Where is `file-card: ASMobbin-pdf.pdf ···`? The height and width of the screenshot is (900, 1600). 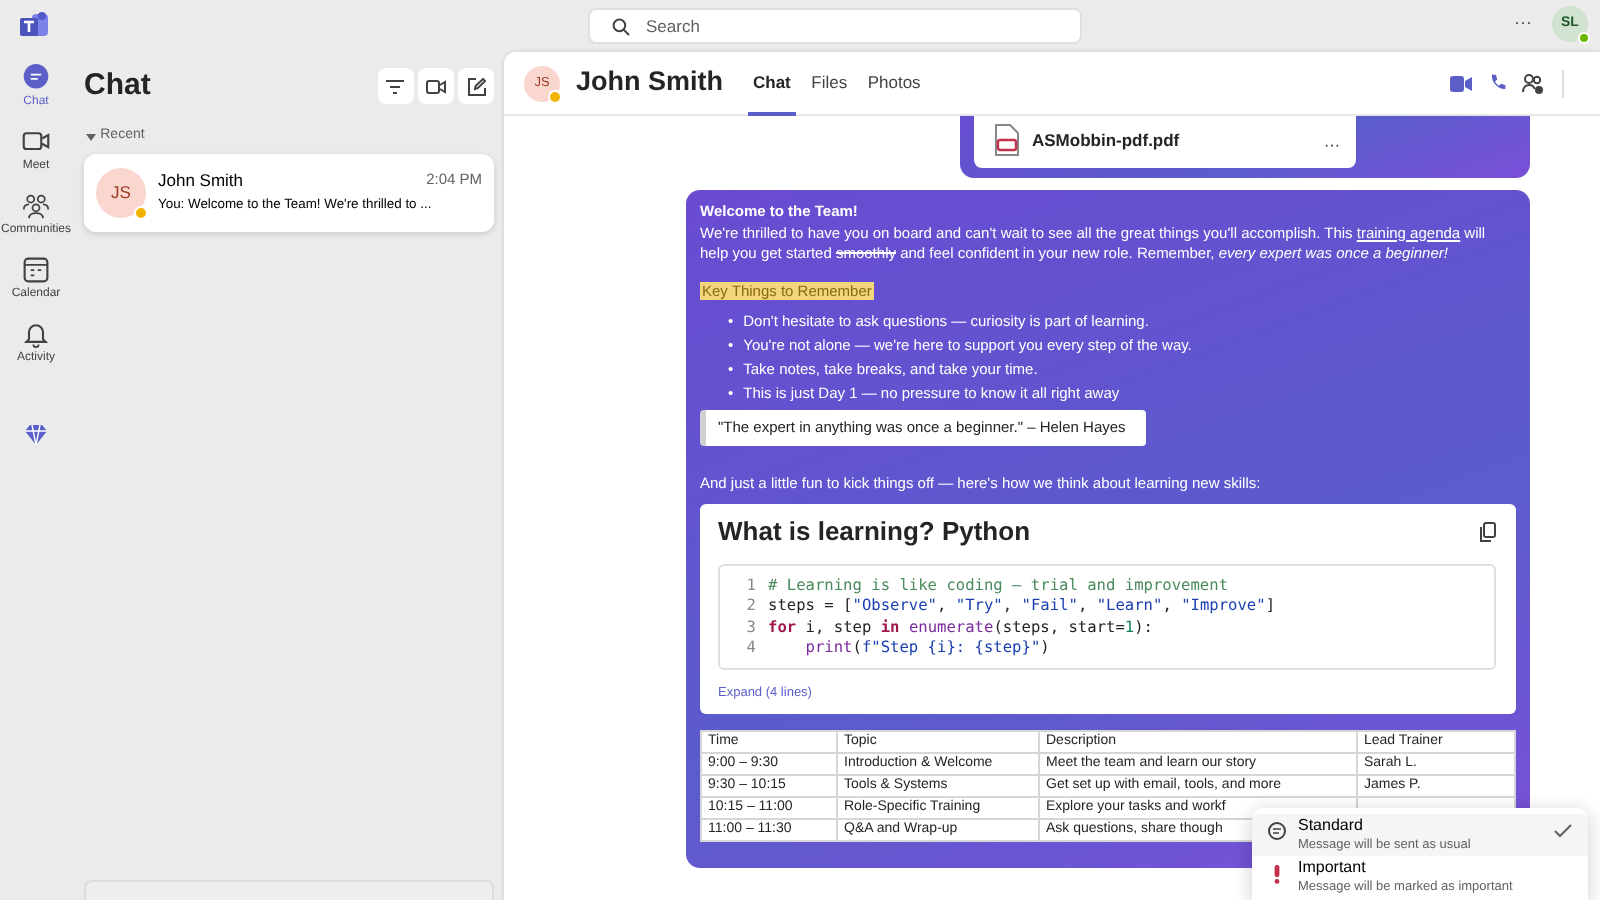 file-card: ASMobbin-pdf.pdf ··· is located at coordinates (1165, 142).